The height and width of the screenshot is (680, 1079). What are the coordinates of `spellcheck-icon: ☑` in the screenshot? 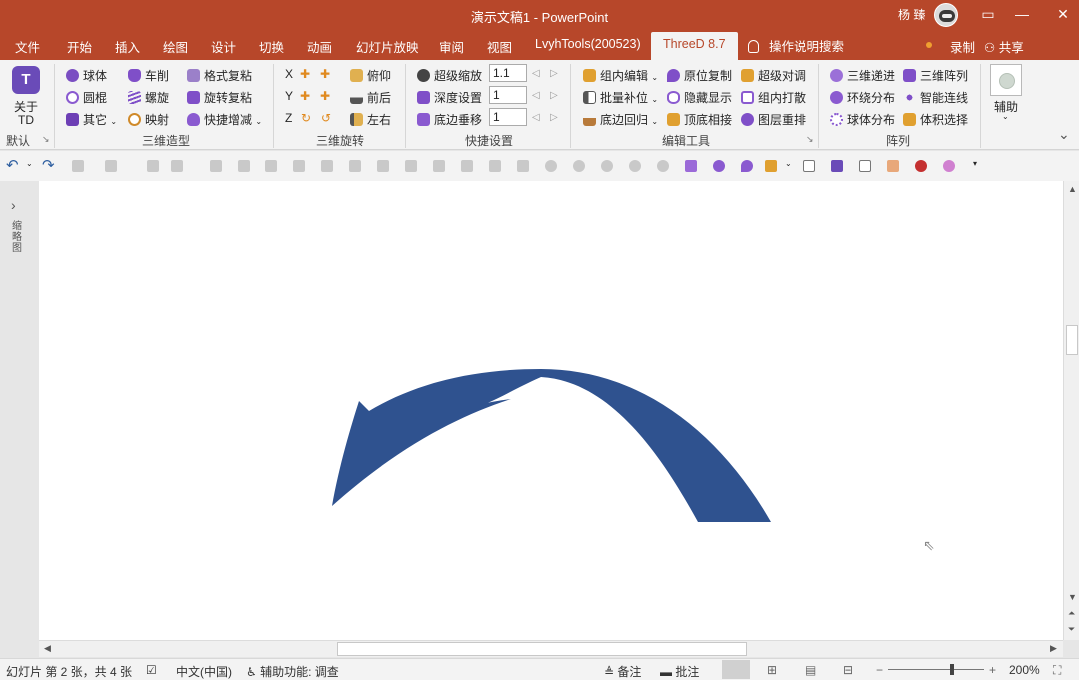 It's located at (151, 670).